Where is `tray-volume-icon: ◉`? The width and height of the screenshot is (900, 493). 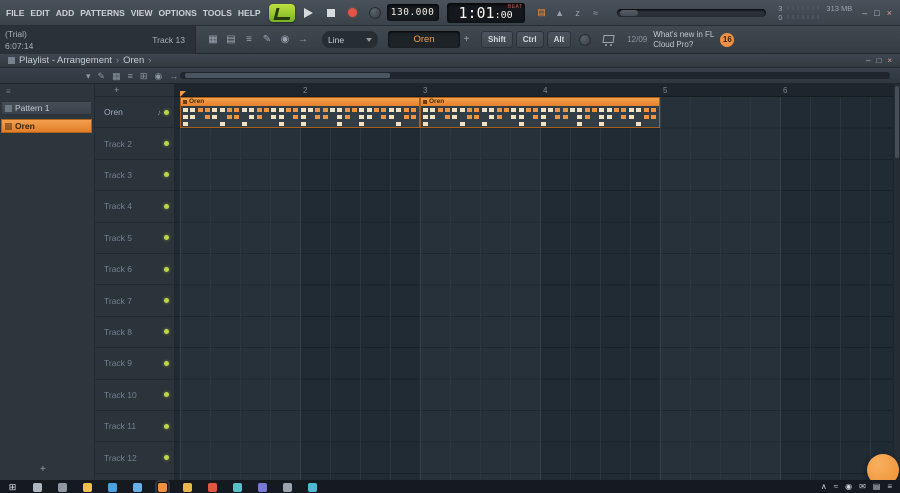
tray-volume-icon: ◉ is located at coordinates (848, 487).